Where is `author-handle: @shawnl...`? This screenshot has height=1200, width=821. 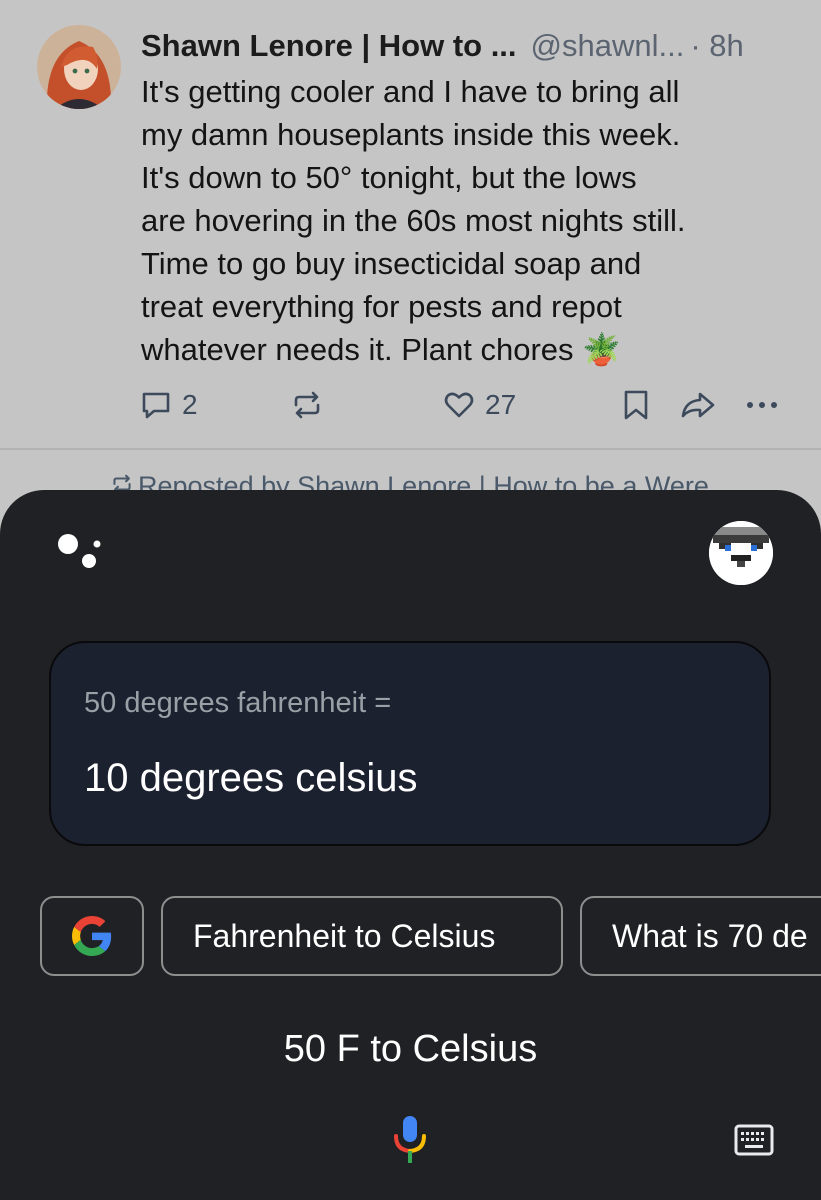 author-handle: @shawnl... is located at coordinates (607, 45).